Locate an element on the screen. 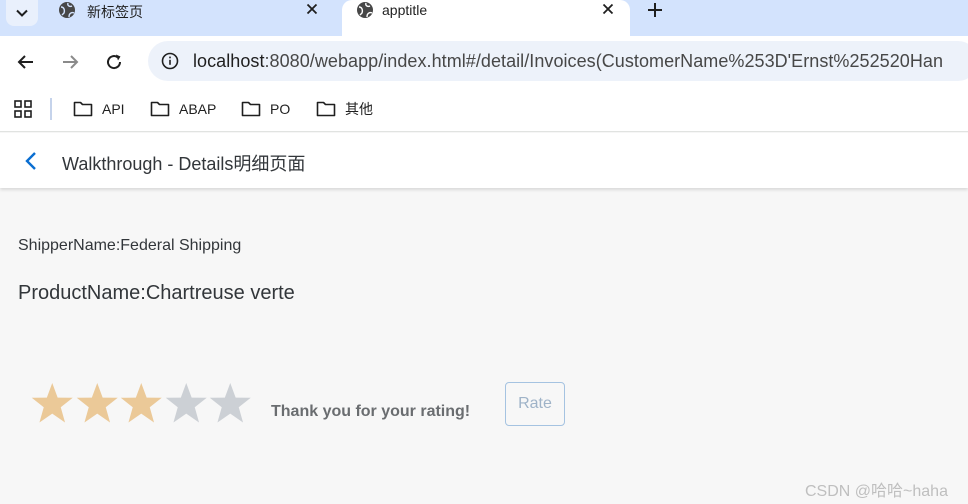 This screenshot has height=504, width=968. page-title: Walkthrough - Details明细页面 is located at coordinates (184, 164).